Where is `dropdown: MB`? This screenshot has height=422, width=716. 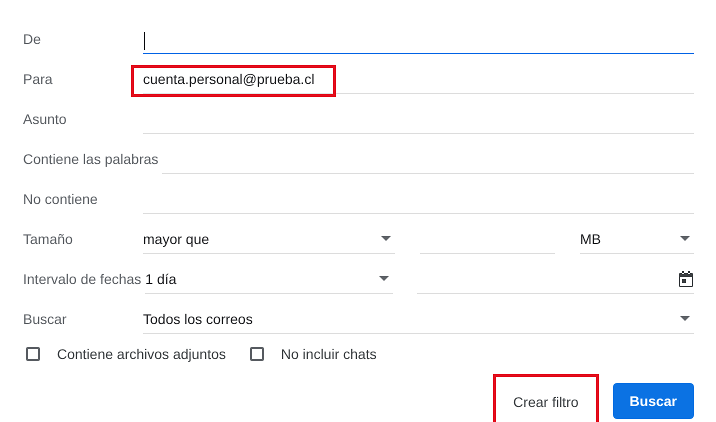 dropdown: MB is located at coordinates (637, 239).